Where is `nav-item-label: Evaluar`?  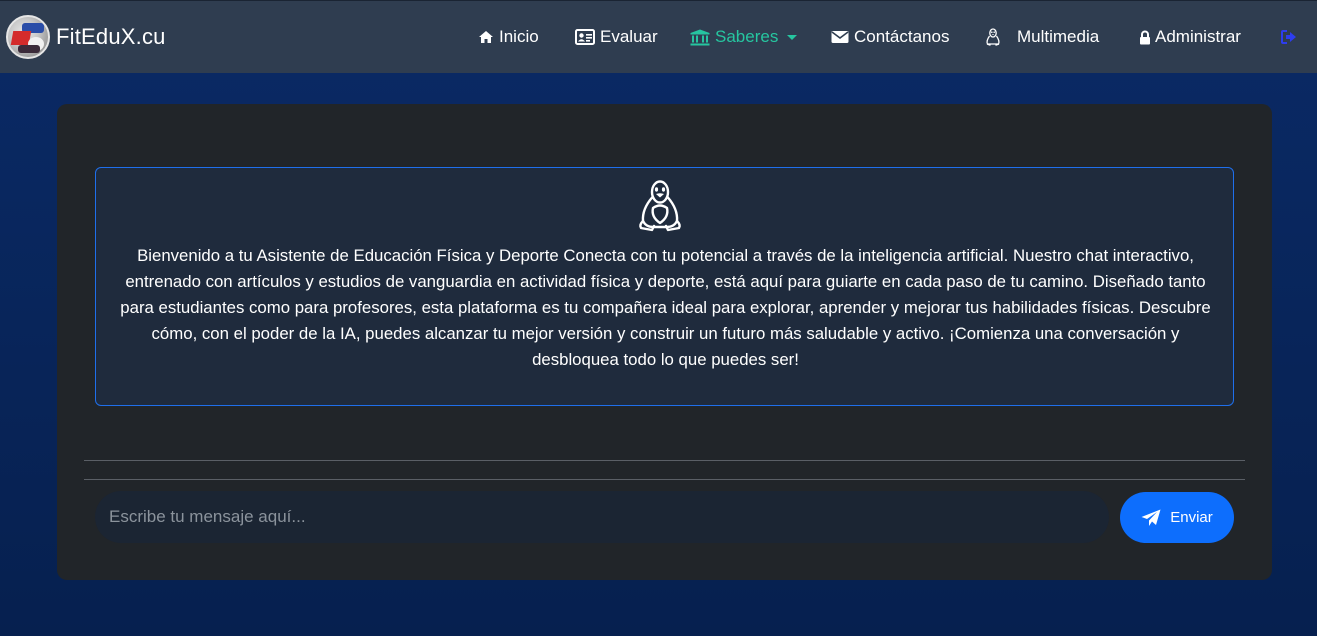 nav-item-label: Evaluar is located at coordinates (629, 36).